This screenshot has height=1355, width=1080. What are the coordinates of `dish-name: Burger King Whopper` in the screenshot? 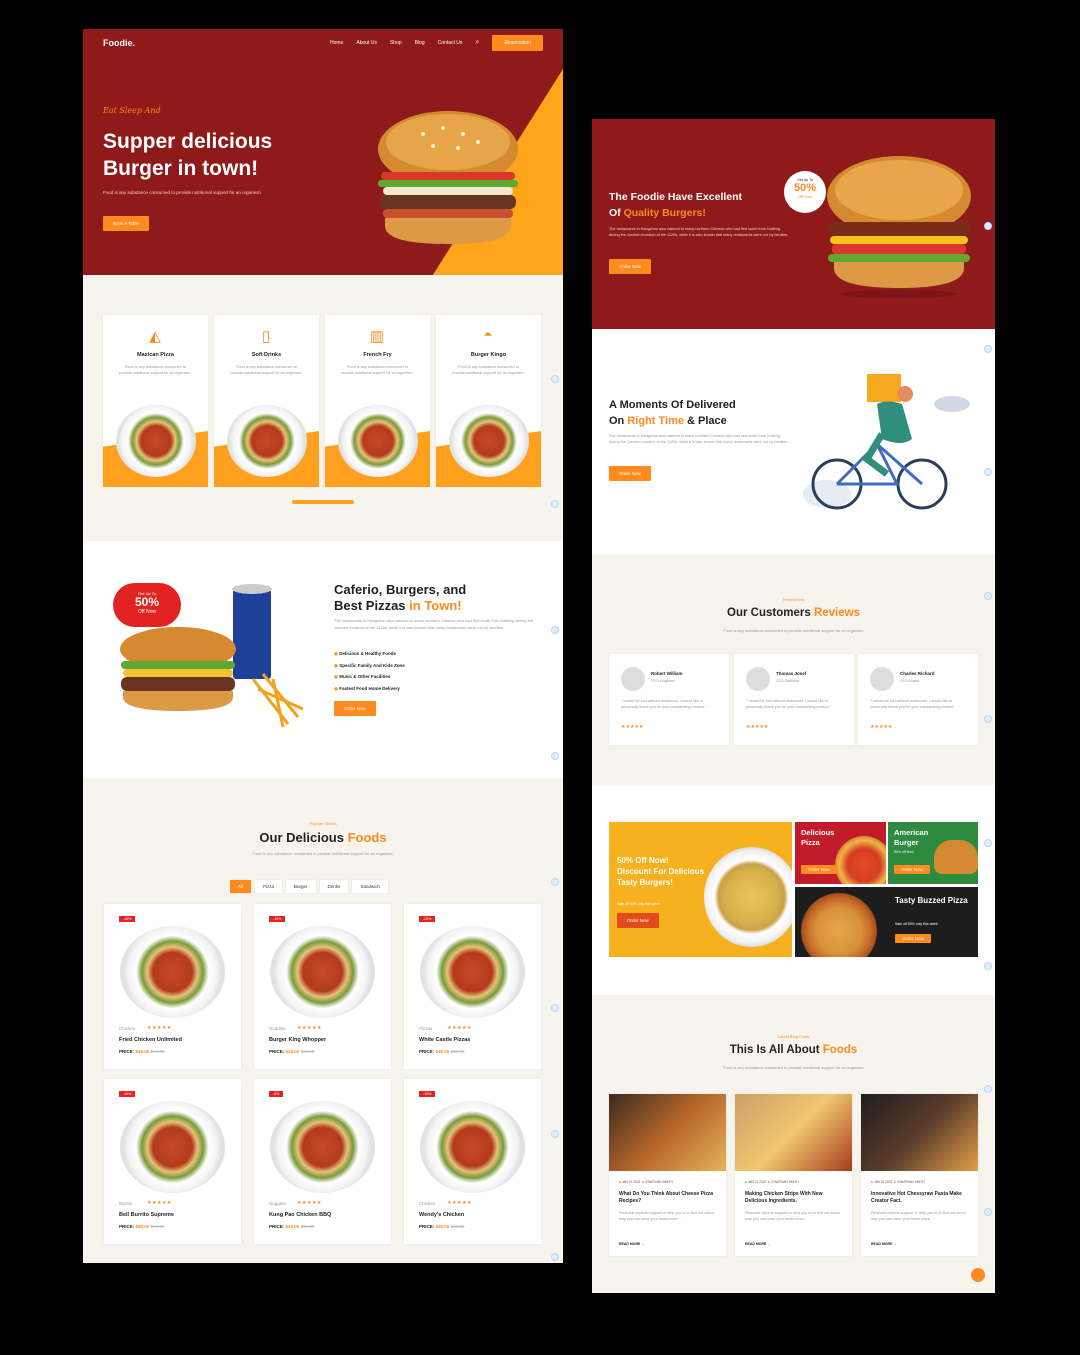 It's located at (297, 1040).